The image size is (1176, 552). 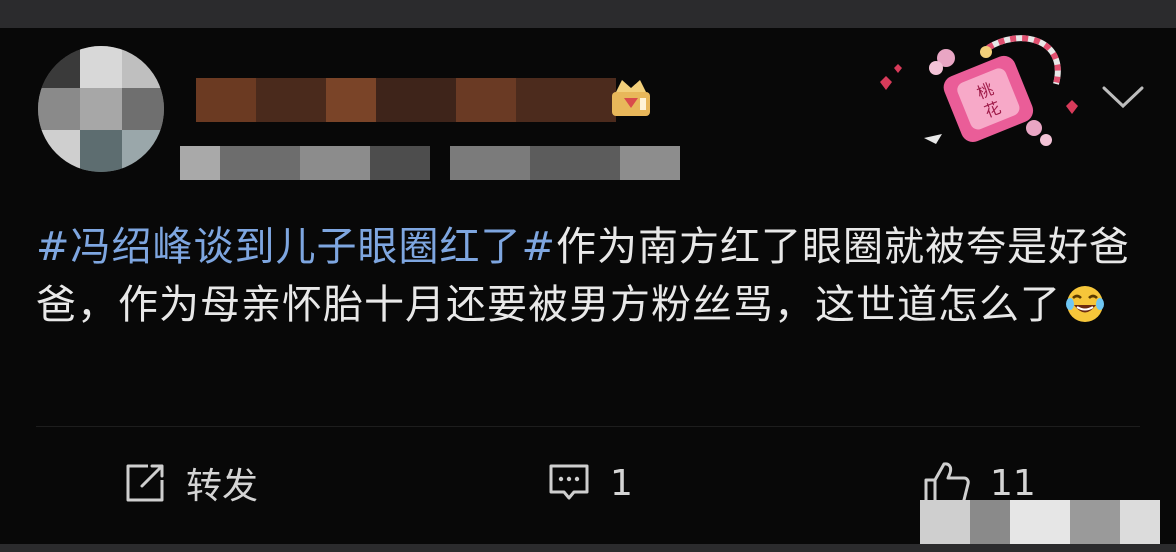 I want to click on repost-icon, so click(x=145, y=483).